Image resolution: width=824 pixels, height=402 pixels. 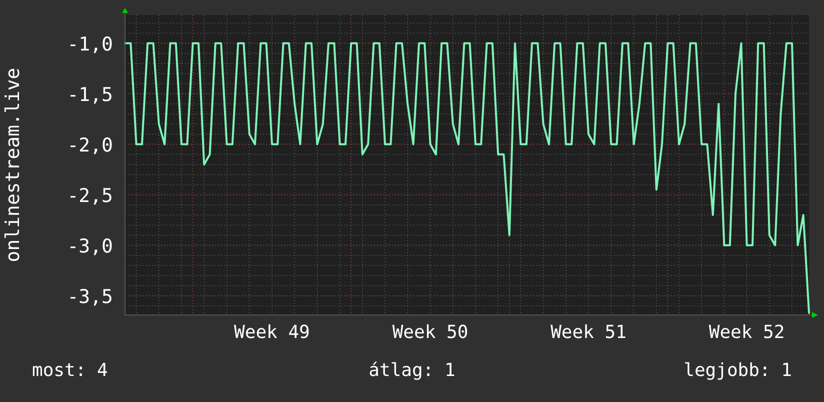 I want to click on best-value: legjobb: 1, so click(x=738, y=370).